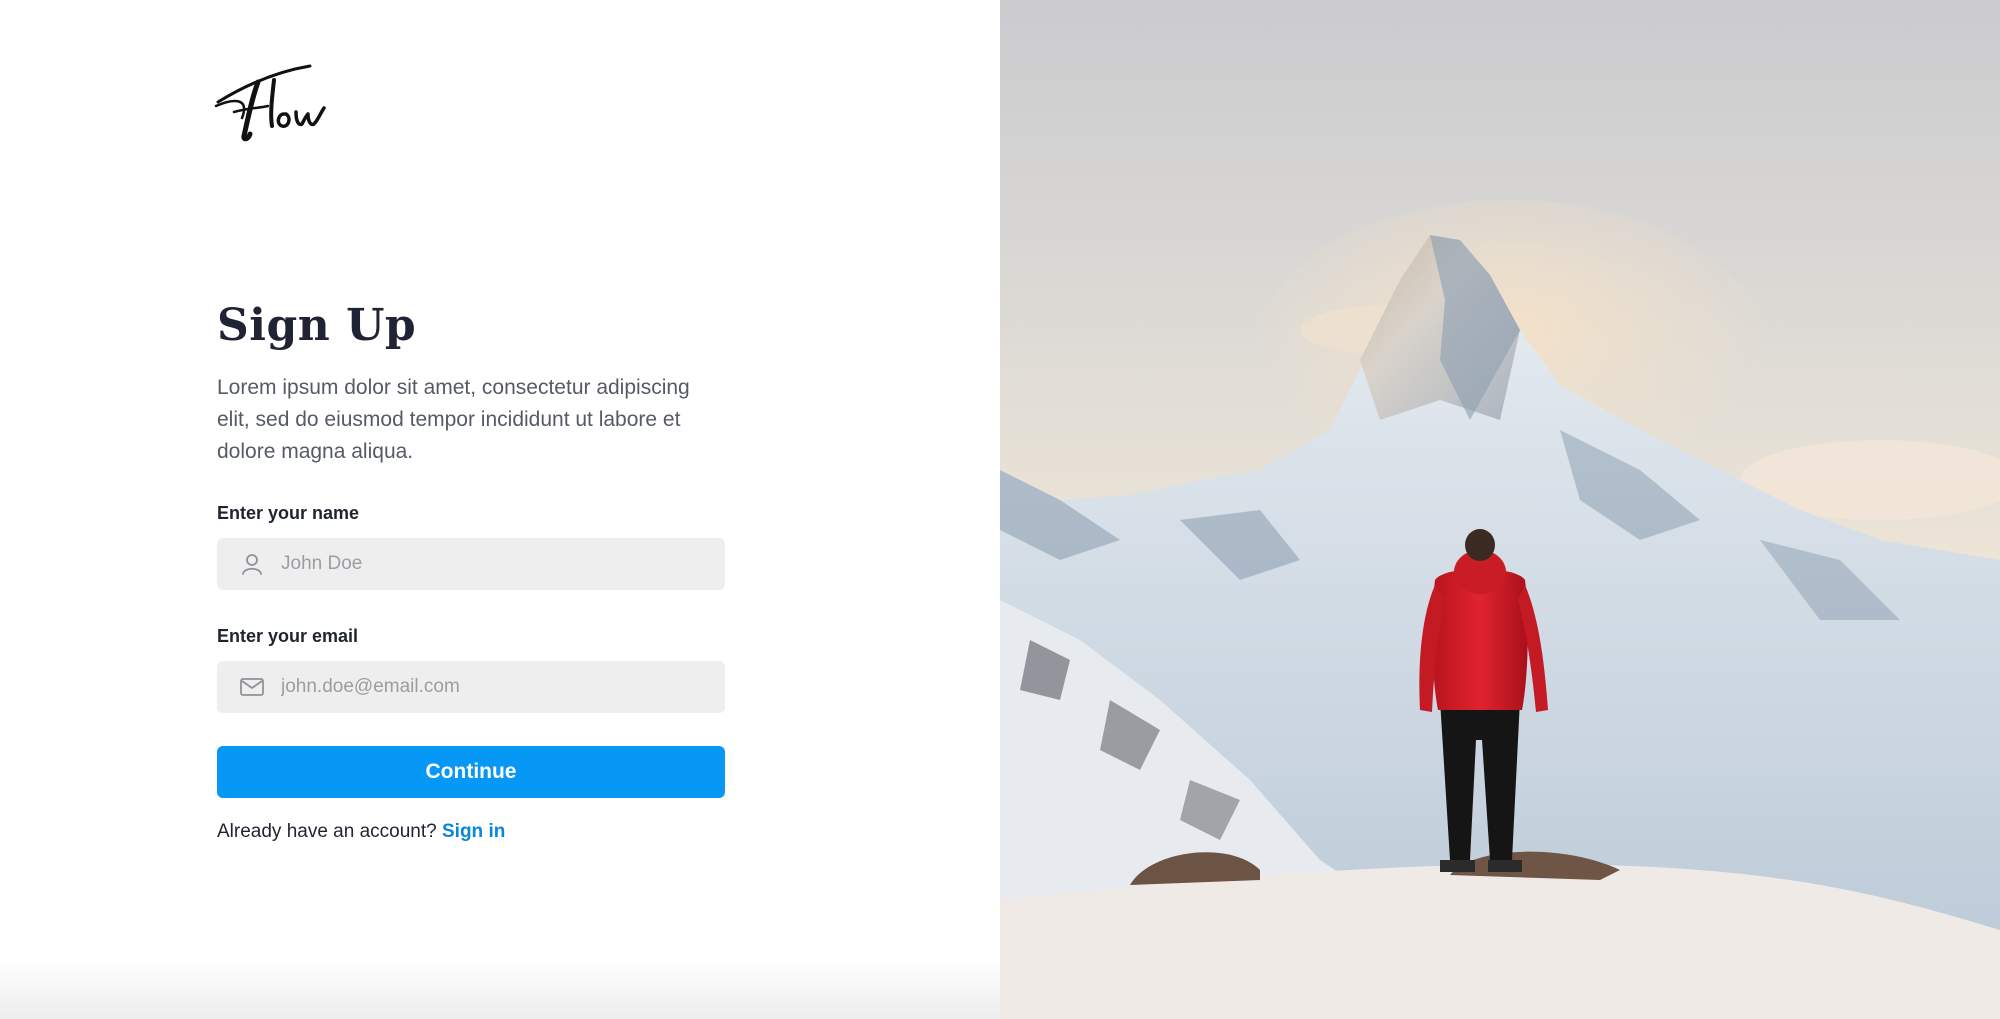 Image resolution: width=2000 pixels, height=1019 pixels. What do you see at coordinates (471, 772) in the screenshot?
I see `continue-button: Continue` at bounding box center [471, 772].